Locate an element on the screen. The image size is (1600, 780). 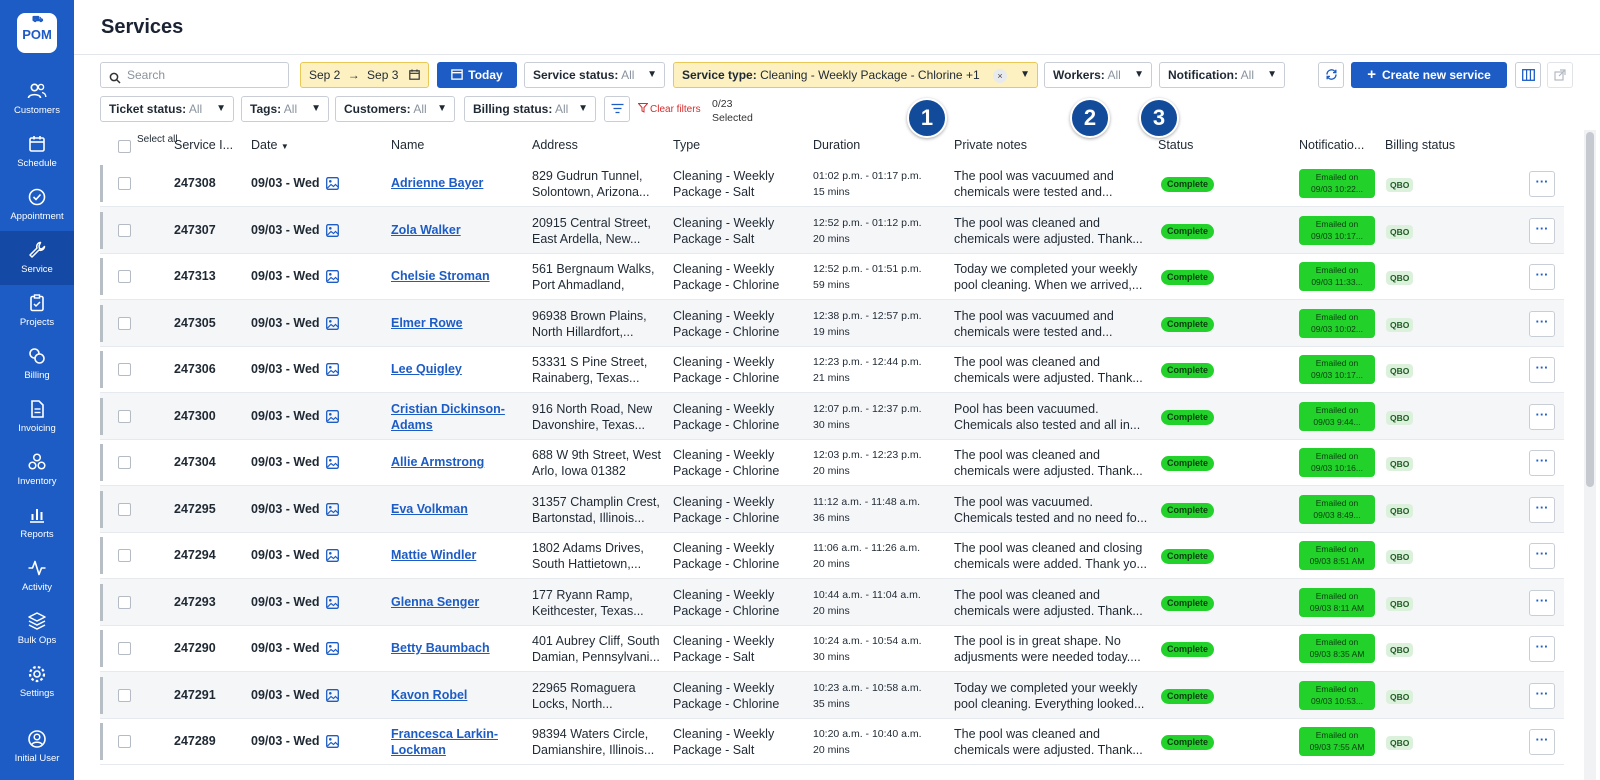
sidebar-item-schedule: Schedule is located at coordinates (37, 152).